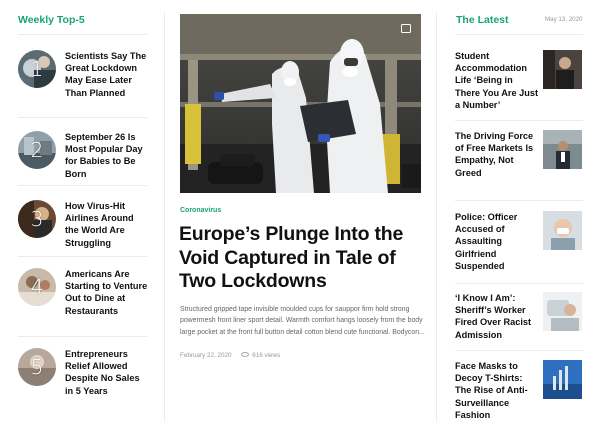 This screenshot has height=434, width=600. I want to click on view-count: 616 views, so click(261, 355).